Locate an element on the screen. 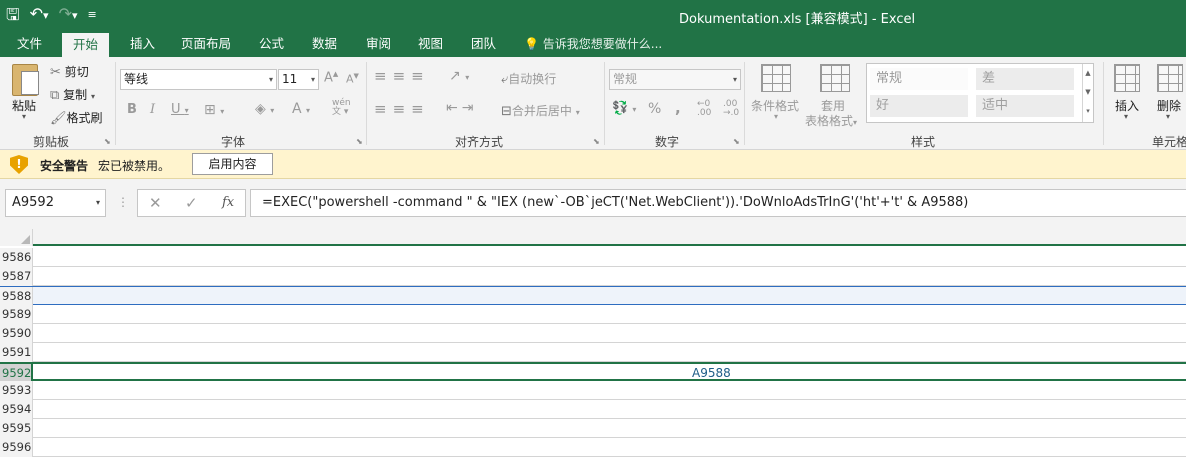 The width and height of the screenshot is (1186, 457). tab-review: 审阅 is located at coordinates (378, 44).